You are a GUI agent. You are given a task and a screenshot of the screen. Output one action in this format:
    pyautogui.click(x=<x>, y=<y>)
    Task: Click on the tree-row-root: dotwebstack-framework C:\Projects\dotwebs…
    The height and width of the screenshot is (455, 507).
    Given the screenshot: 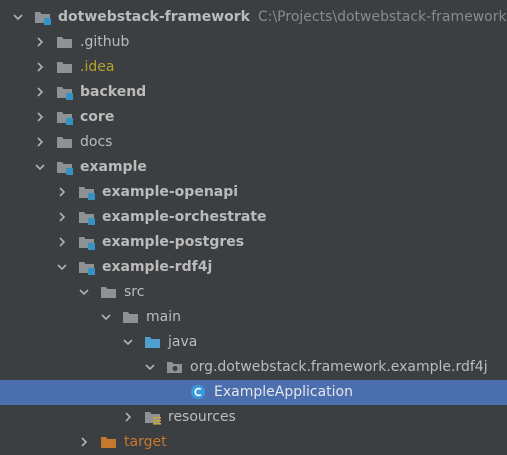 What is the action you would take?
    pyautogui.click(x=253, y=17)
    